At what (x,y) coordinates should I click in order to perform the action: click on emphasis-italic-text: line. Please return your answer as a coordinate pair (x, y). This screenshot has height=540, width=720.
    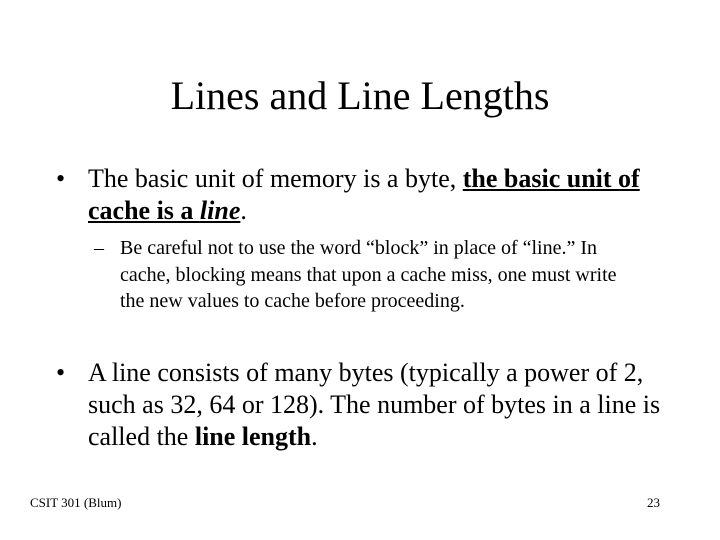
    Looking at the image, I should click on (220, 210).